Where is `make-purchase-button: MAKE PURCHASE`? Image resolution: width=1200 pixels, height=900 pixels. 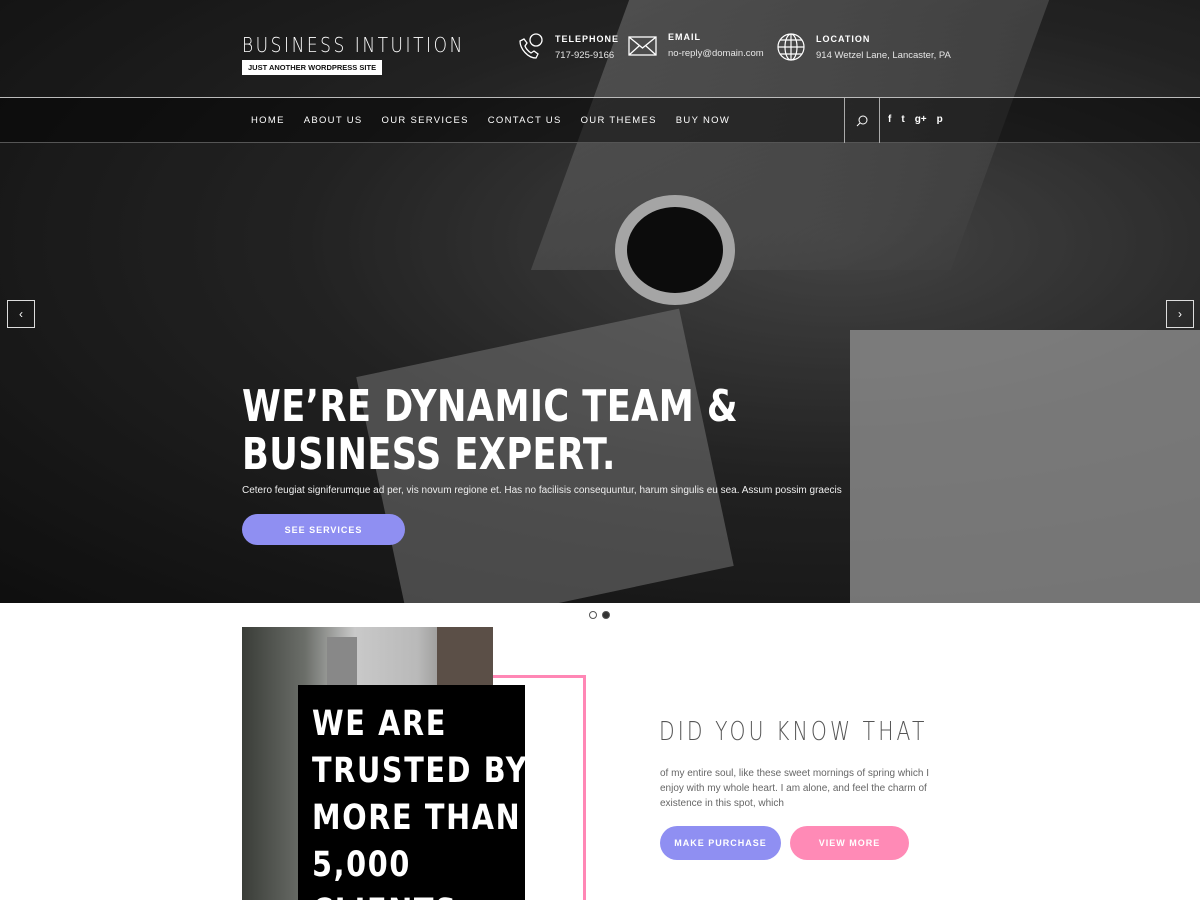 make-purchase-button: MAKE PURCHASE is located at coordinates (720, 843).